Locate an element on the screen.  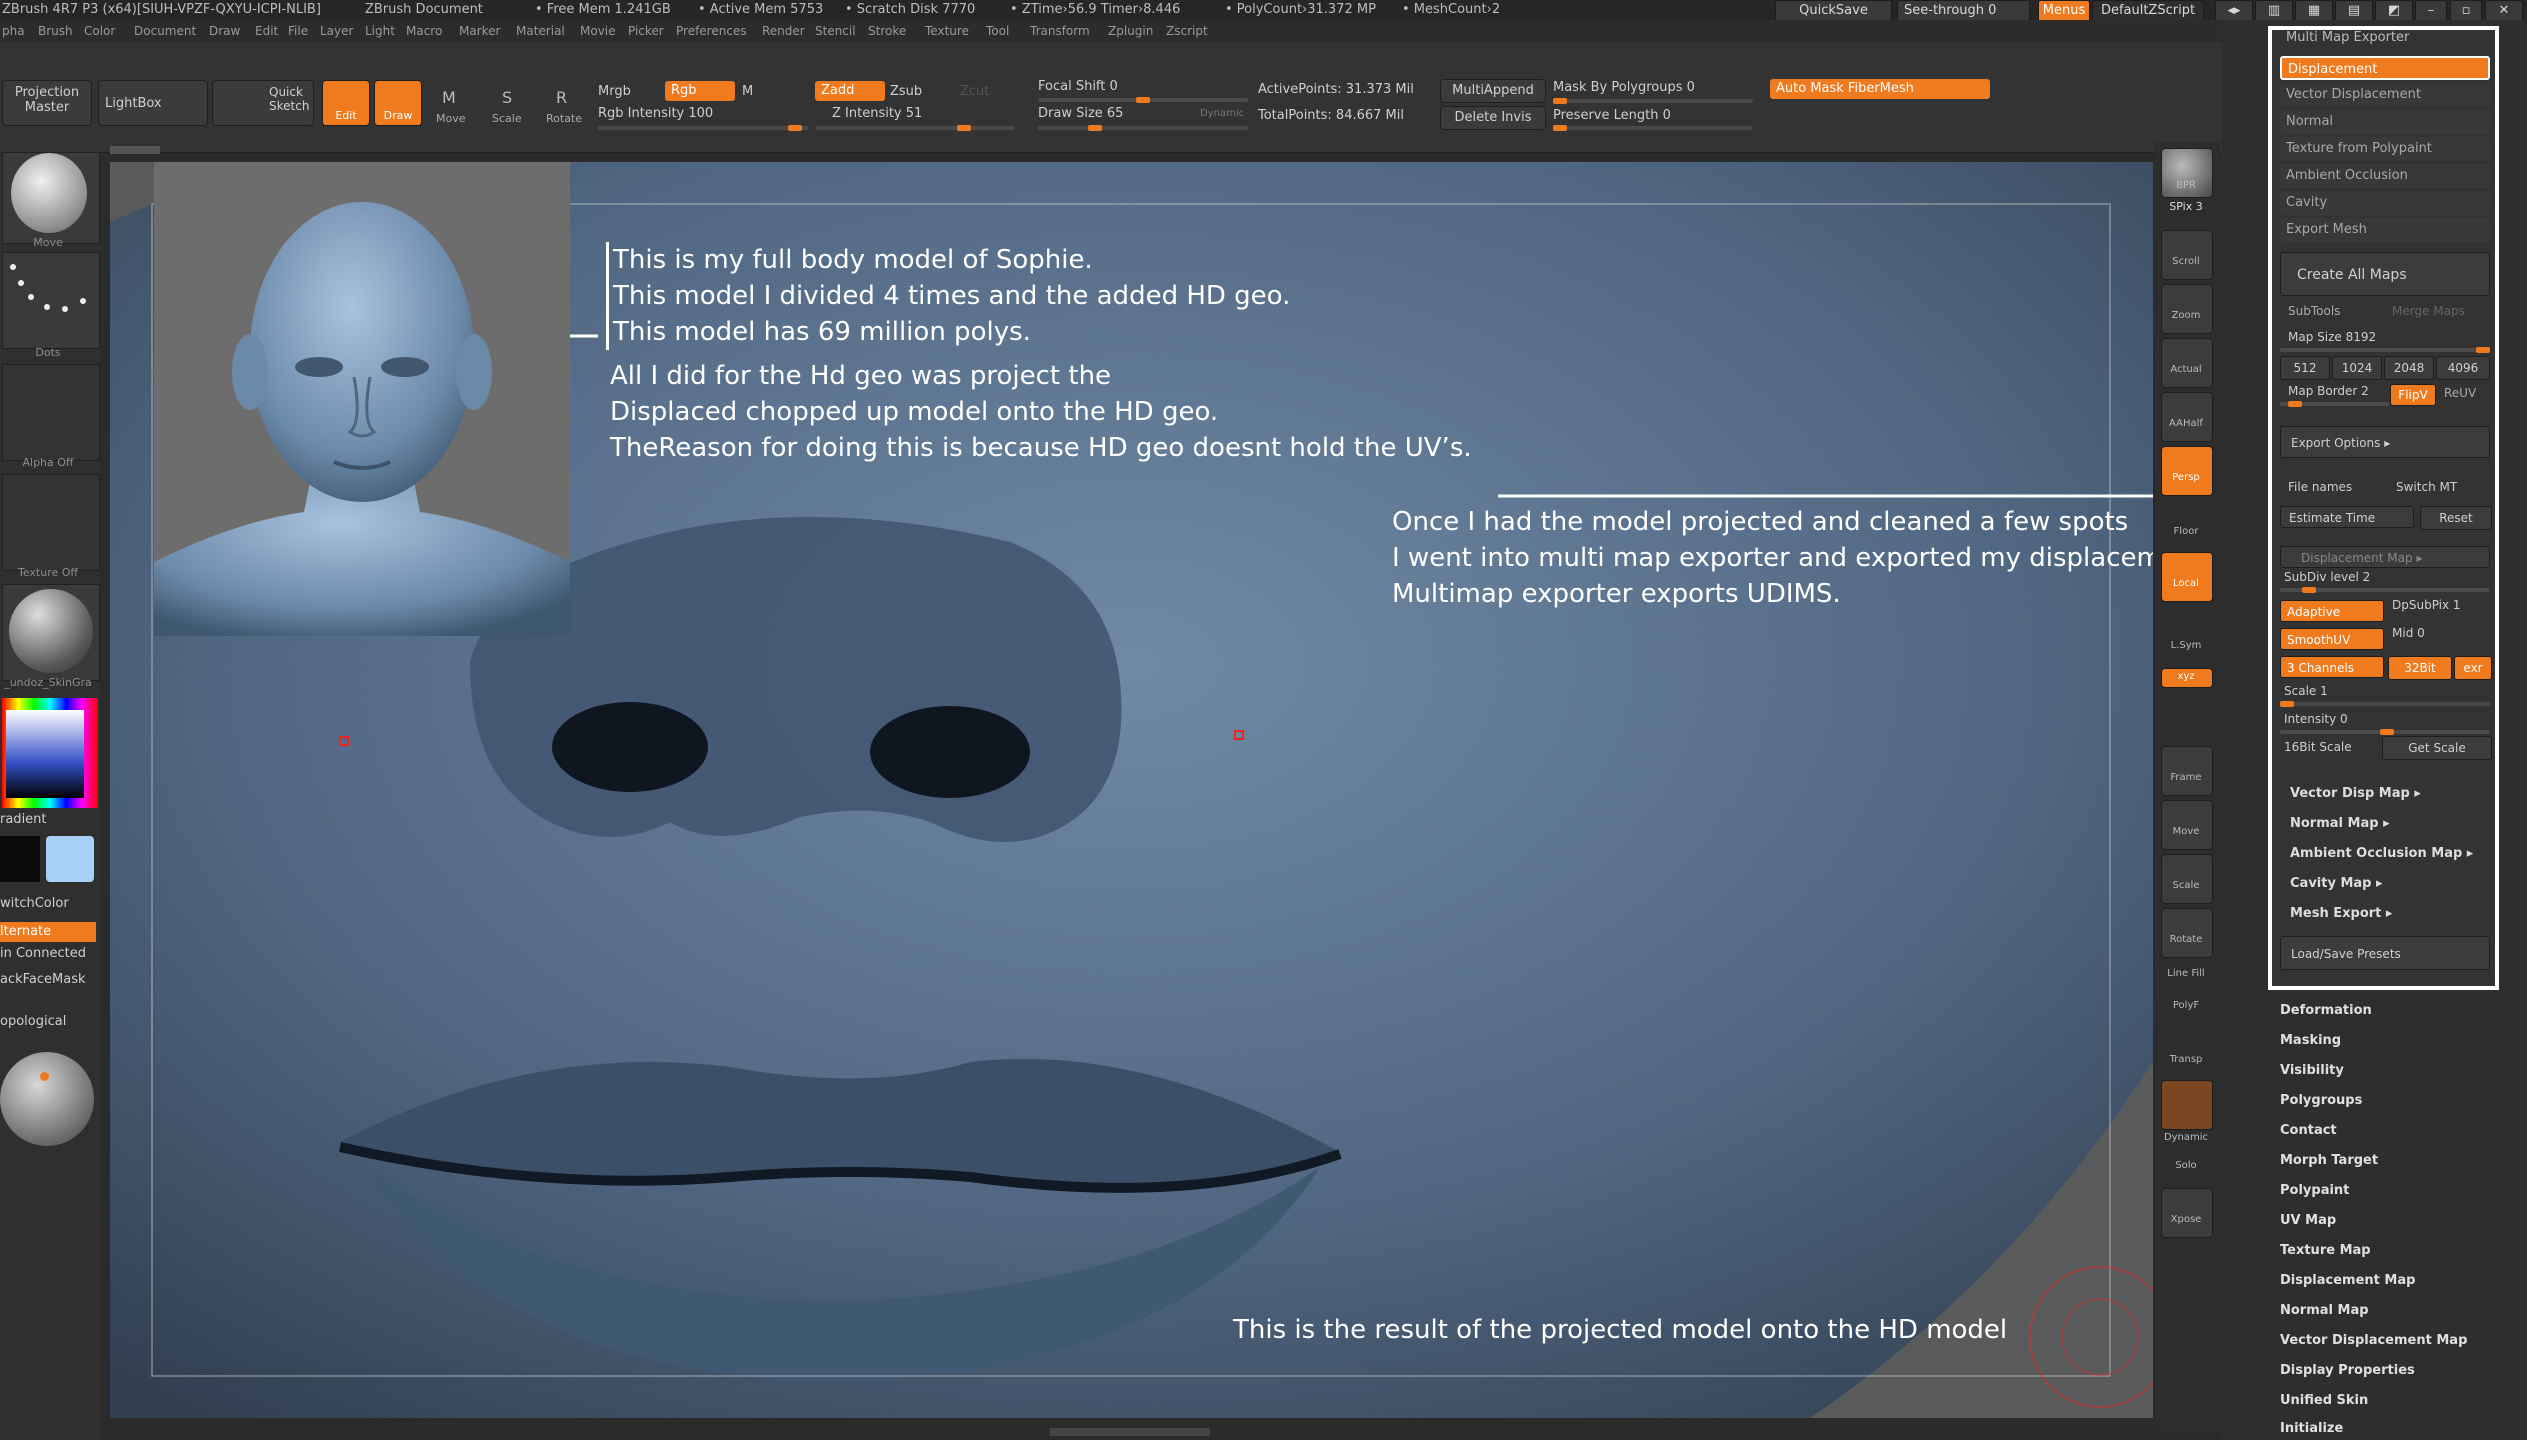
frame-button is located at coordinates (2187, 771).